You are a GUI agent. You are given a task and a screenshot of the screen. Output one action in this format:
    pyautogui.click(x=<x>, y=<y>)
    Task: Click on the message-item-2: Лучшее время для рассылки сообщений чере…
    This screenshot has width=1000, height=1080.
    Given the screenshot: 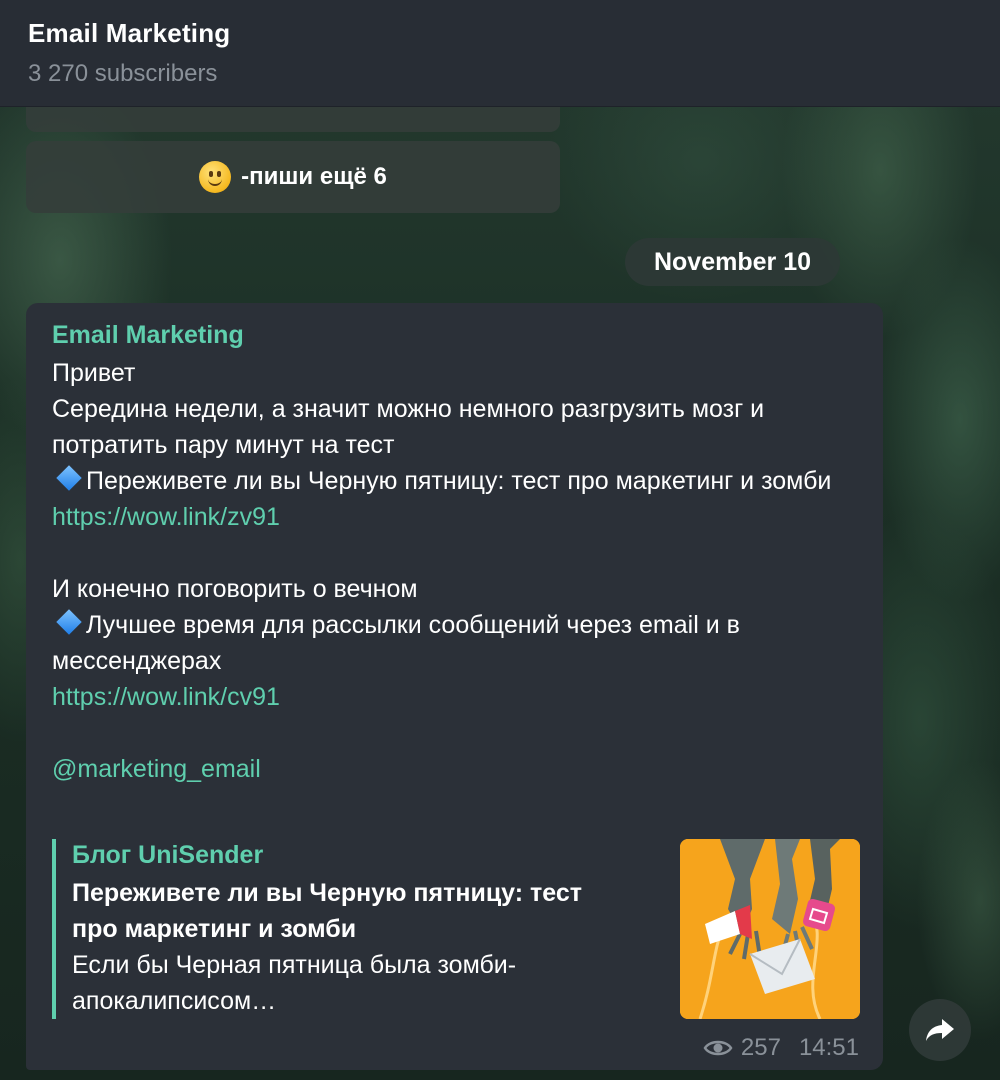 What is the action you would take?
    pyautogui.click(x=457, y=643)
    